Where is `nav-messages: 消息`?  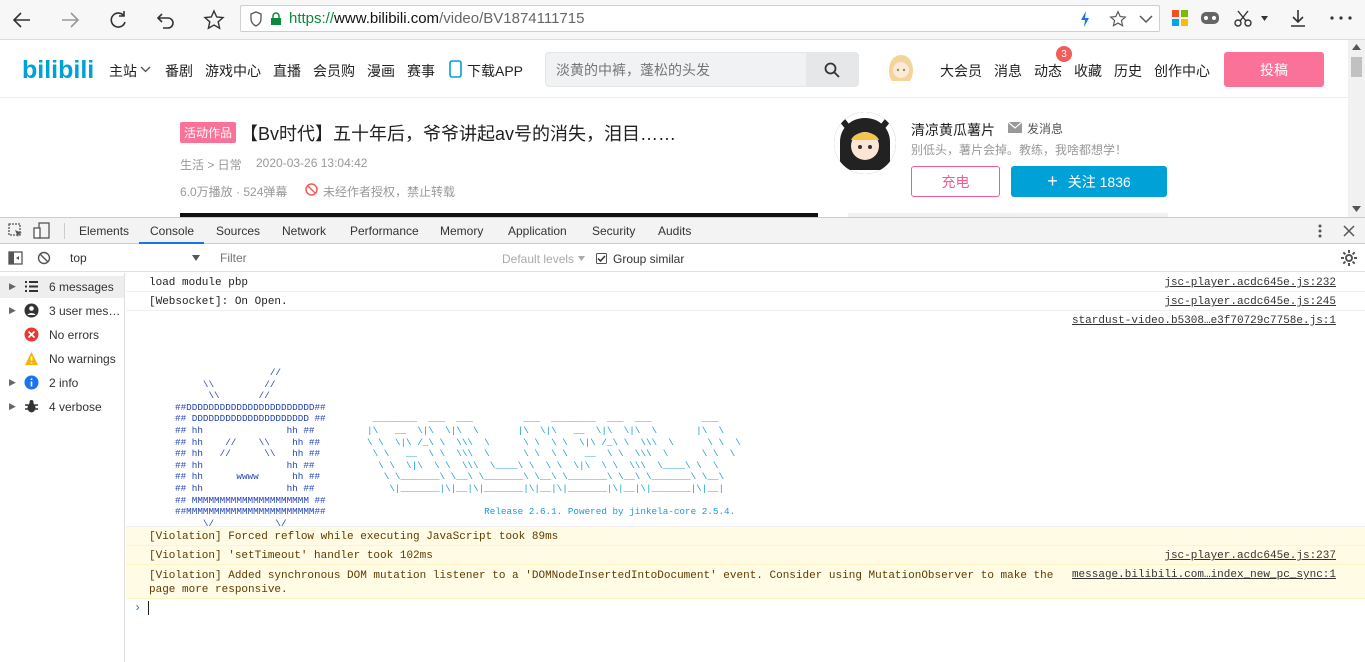 nav-messages: 消息 is located at coordinates (1008, 71).